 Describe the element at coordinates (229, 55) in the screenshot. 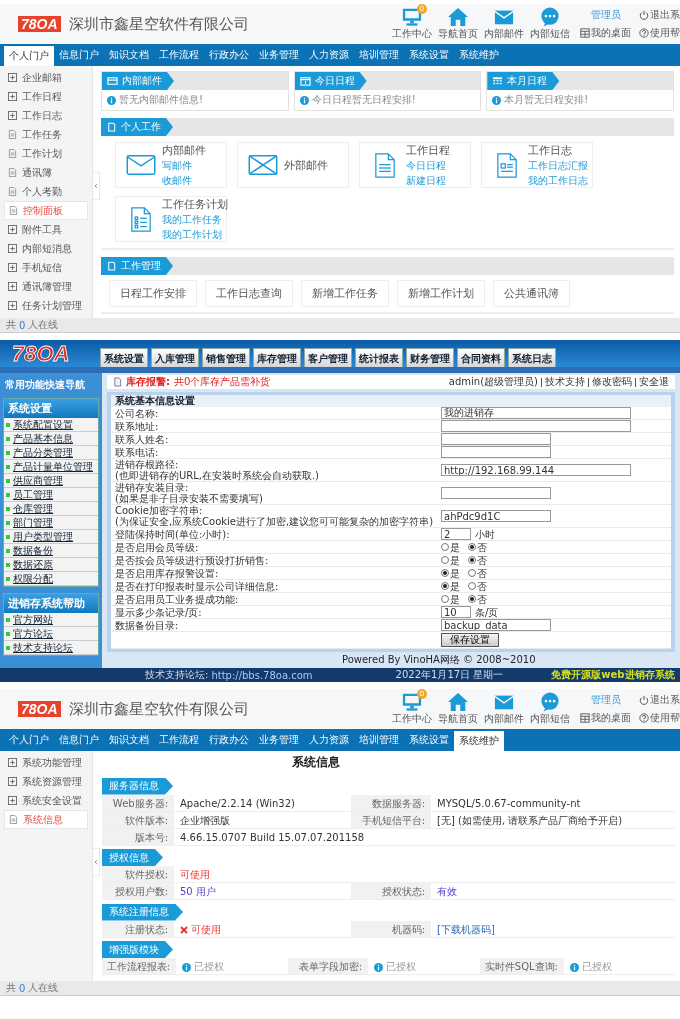

I see `nav-tab: 行政办公` at that location.